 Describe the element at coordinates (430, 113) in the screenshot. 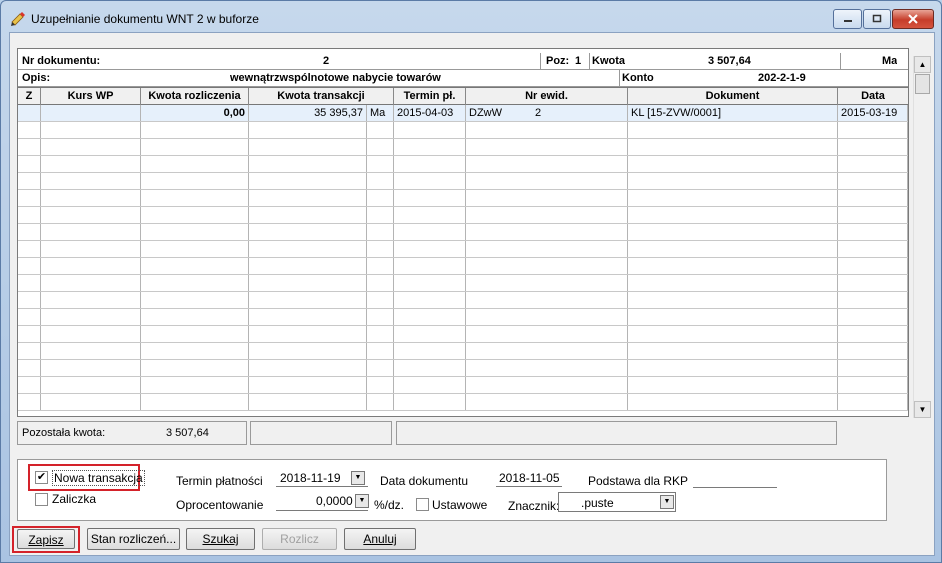

I see `cell-termin: 2015-04-03` at that location.